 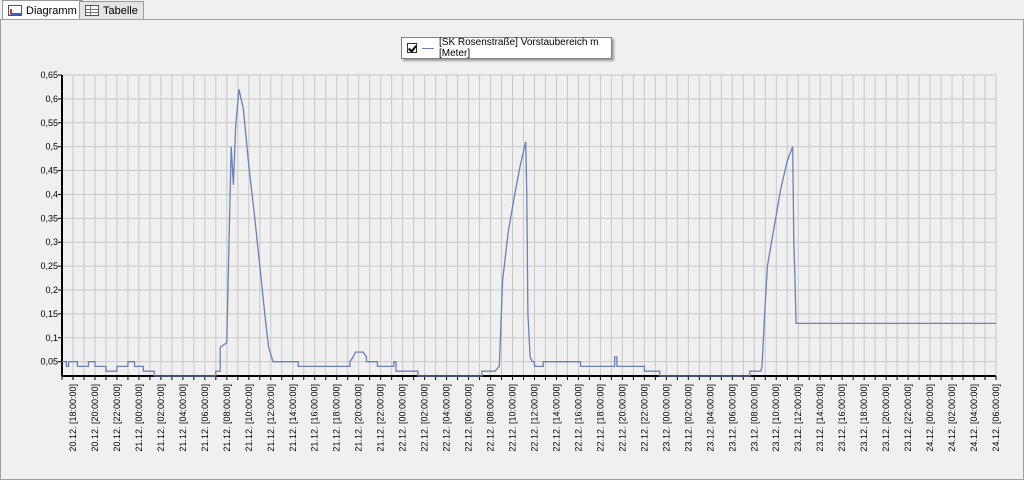 I want to click on x-tick-label: 23.12. [04:00:00], so click(x=710, y=418).